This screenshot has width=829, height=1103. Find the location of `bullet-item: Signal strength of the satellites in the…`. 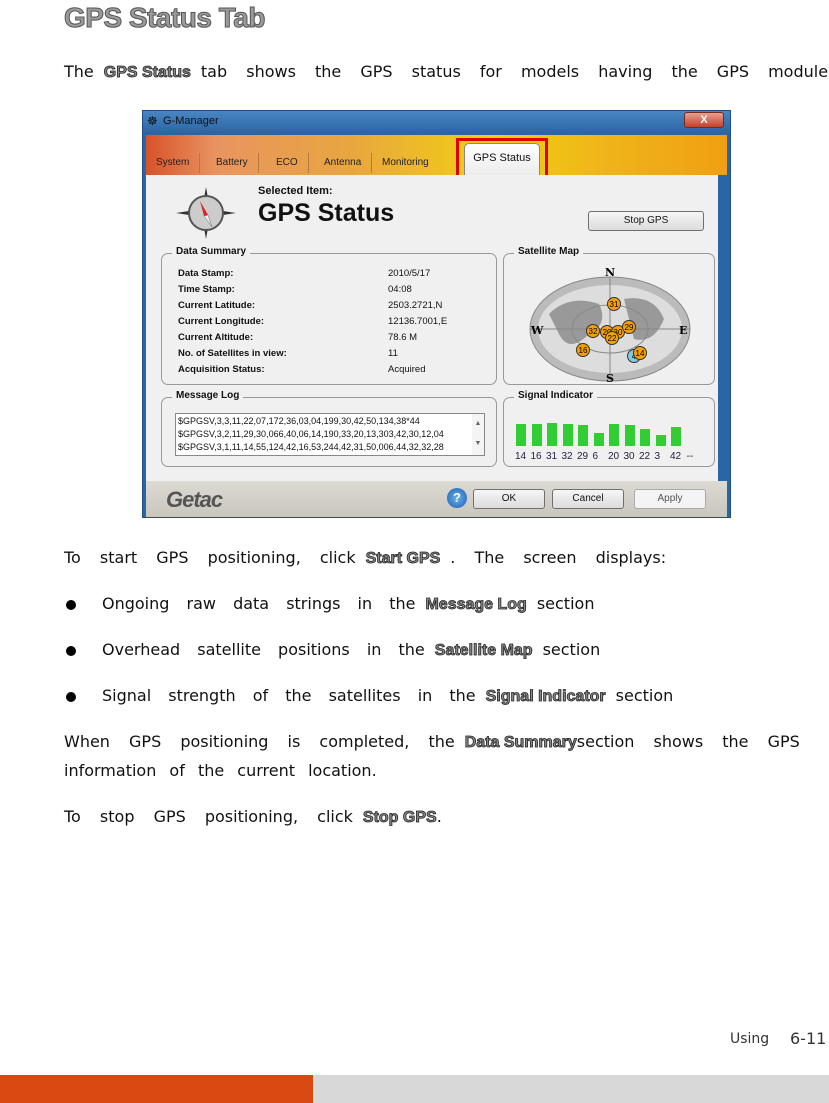

bullet-item: Signal strength of the satellites in the… is located at coordinates (368, 696).